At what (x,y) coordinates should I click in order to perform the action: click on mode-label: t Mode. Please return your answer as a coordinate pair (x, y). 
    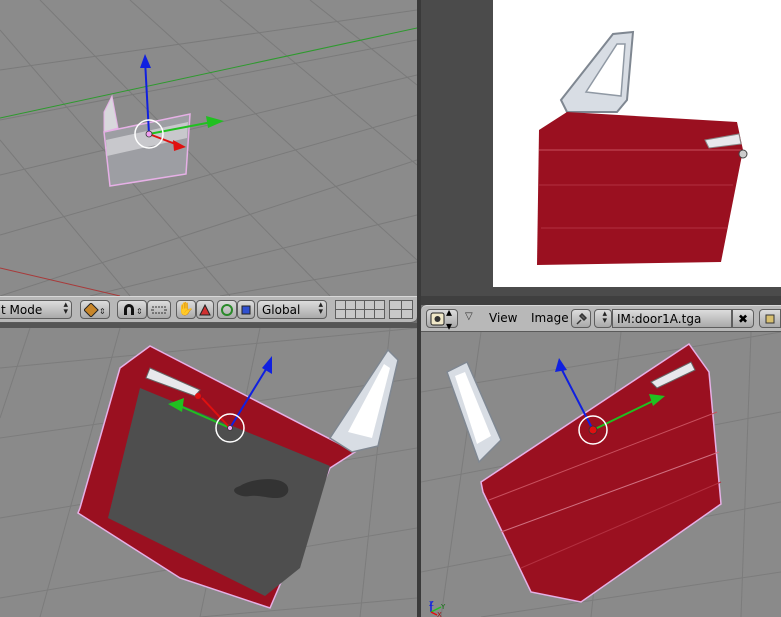
    Looking at the image, I should click on (22, 309).